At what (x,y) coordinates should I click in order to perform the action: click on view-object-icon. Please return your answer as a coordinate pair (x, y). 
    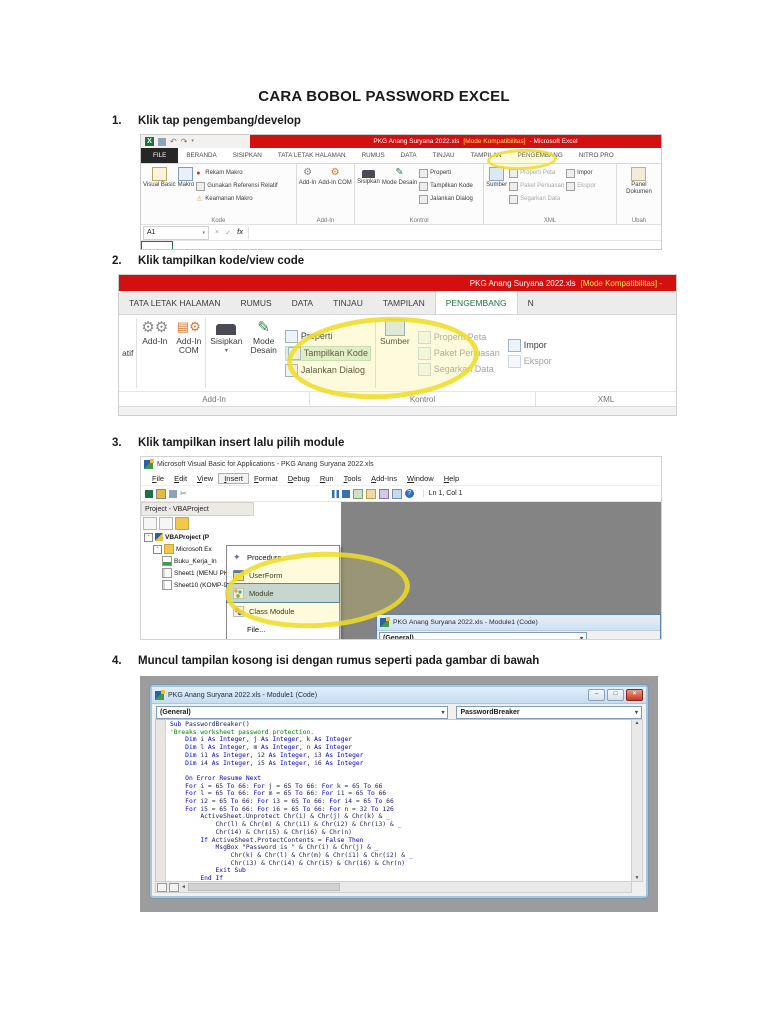
    Looking at the image, I should click on (161, 493).